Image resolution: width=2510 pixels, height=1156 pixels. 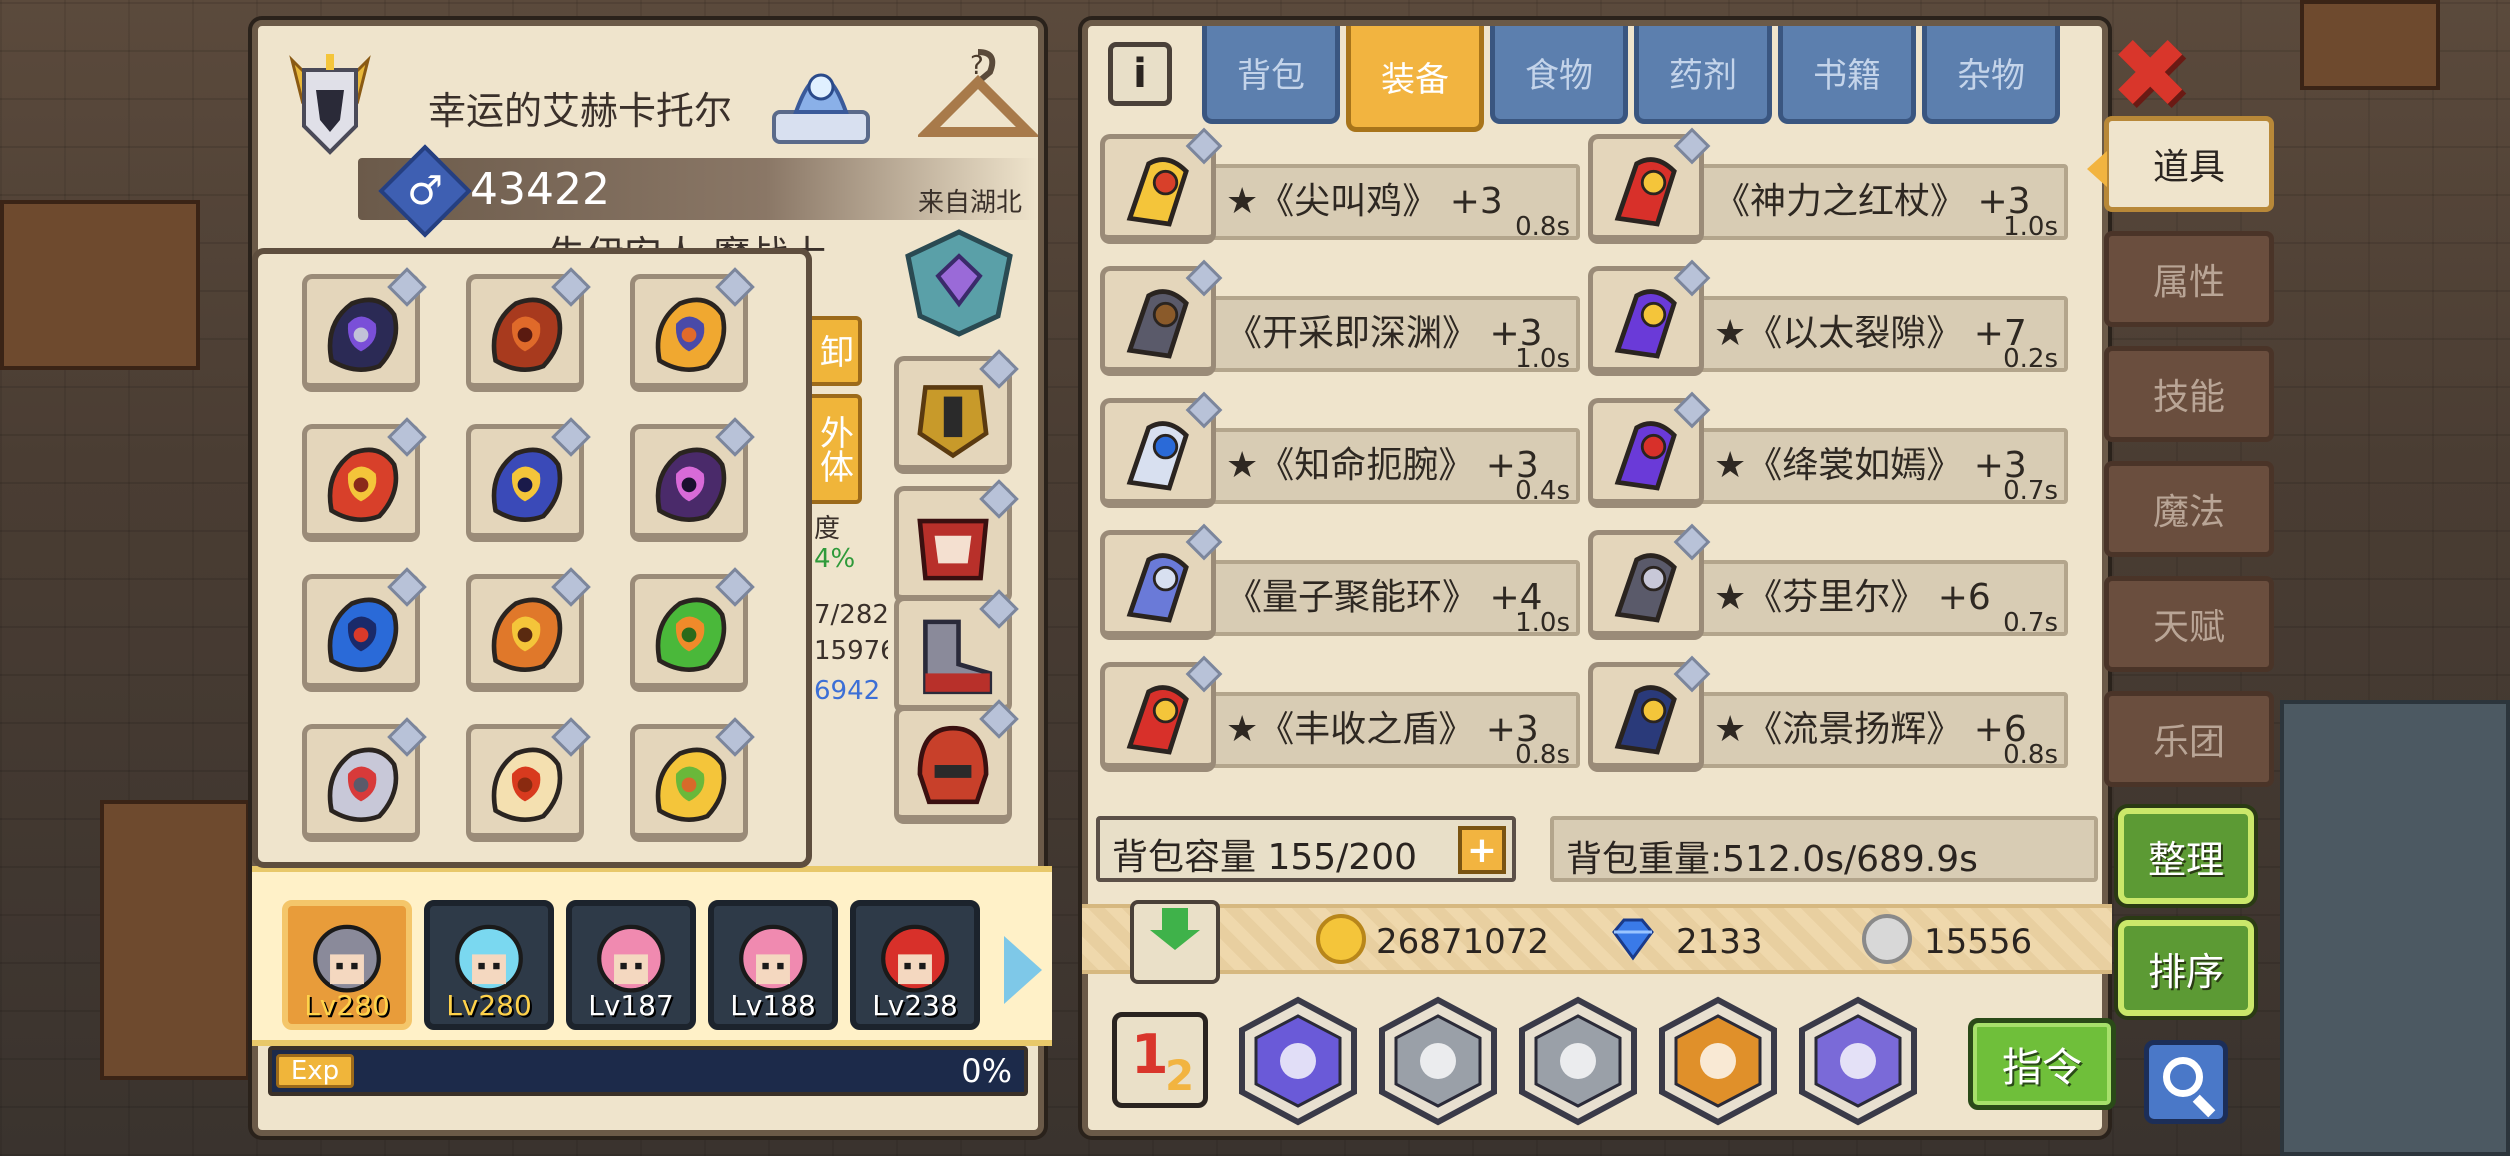 What do you see at coordinates (915, 1005) in the screenshot?
I see `team-member-level: Lv238` at bounding box center [915, 1005].